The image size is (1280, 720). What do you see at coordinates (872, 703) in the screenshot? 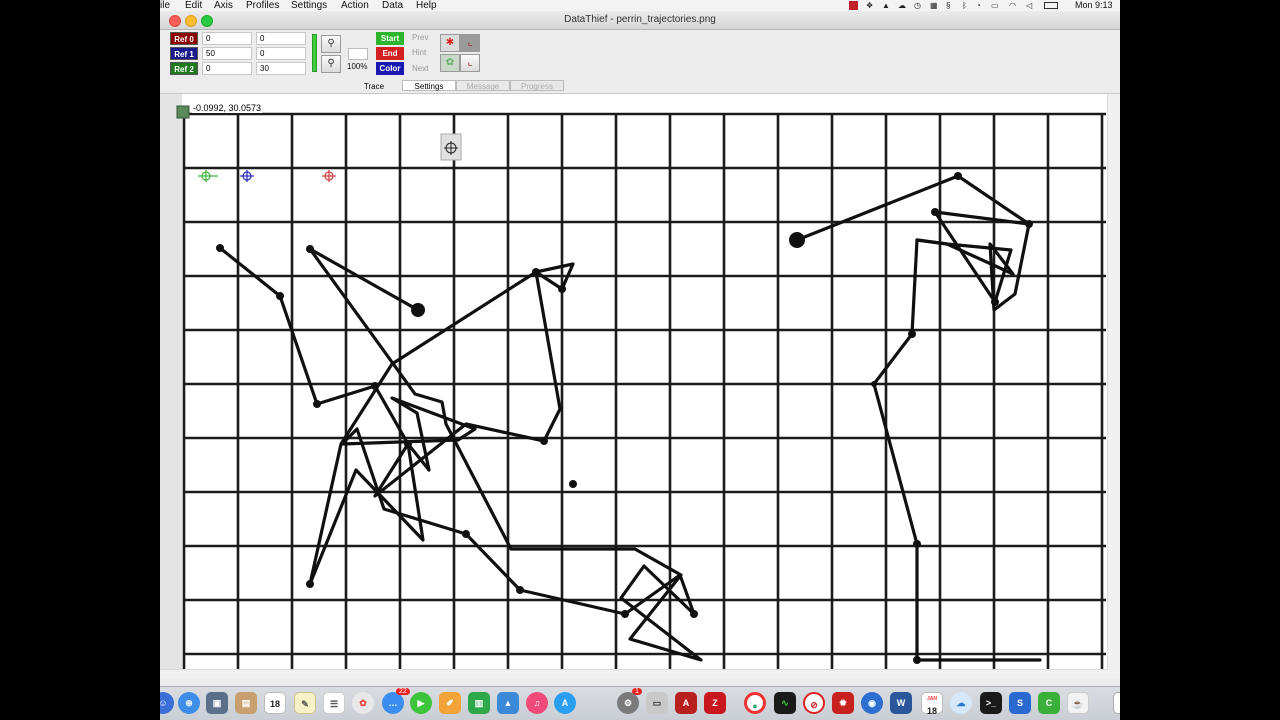
I see `dock-vpn-icon: ◉` at bounding box center [872, 703].